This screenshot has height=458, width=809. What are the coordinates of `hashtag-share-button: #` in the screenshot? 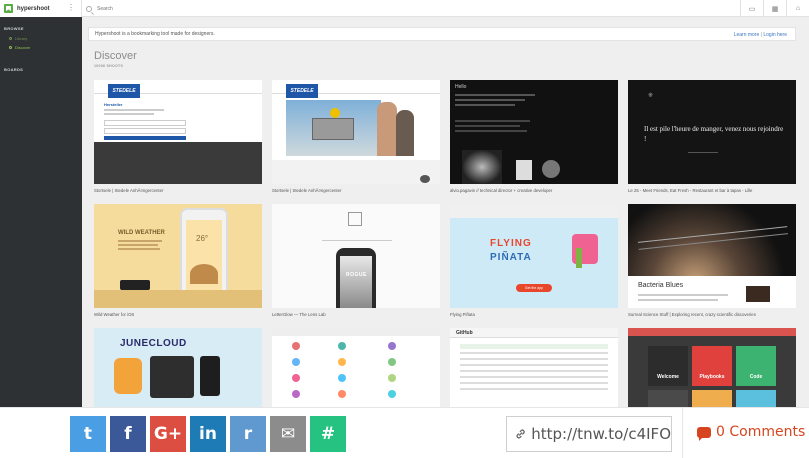 It's located at (328, 434).